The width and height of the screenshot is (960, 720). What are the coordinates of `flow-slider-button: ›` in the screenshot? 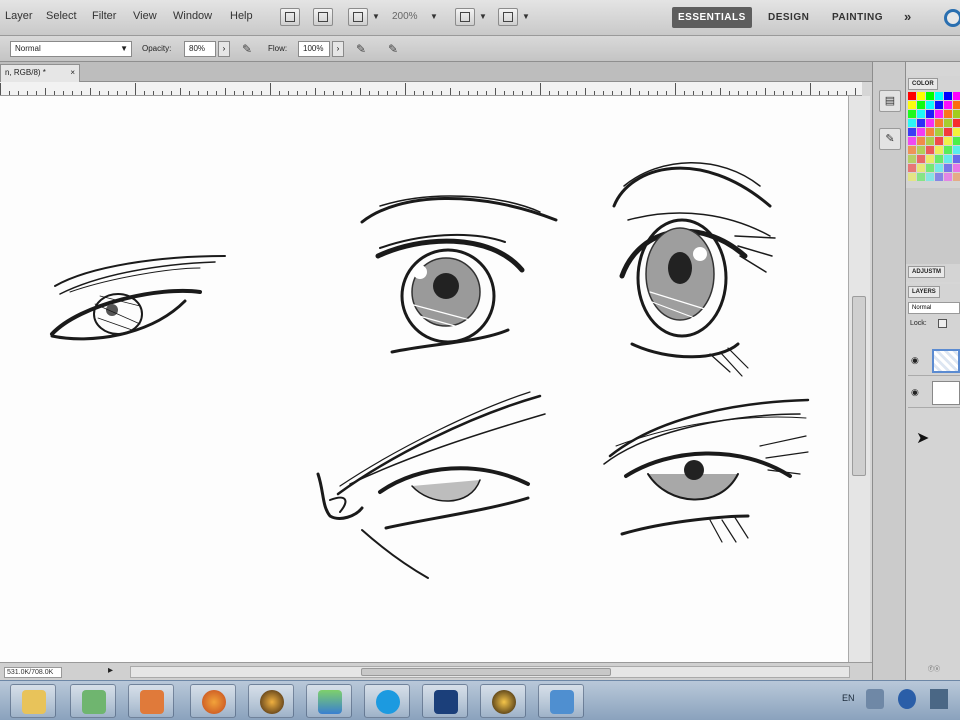 It's located at (338, 49).